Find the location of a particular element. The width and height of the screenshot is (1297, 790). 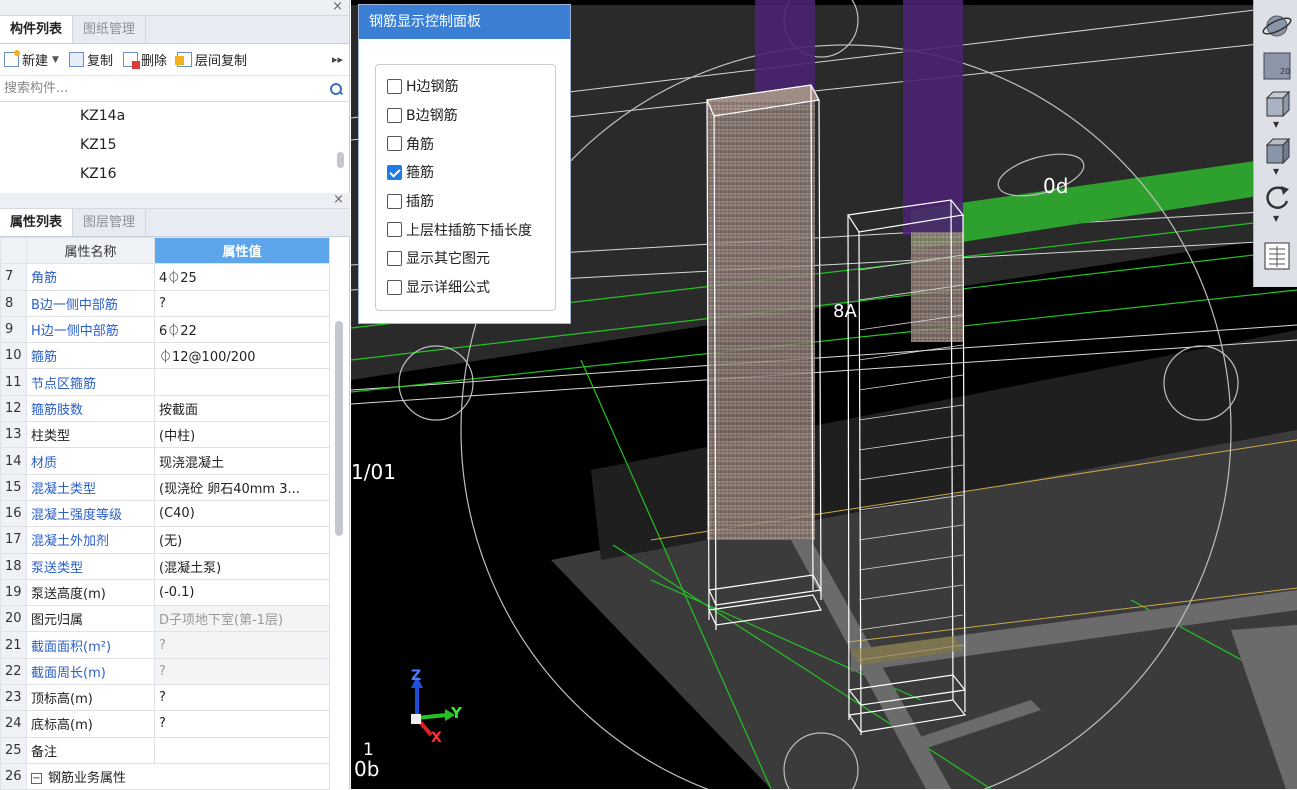

table-row: 22 截面周长(m)? is located at coordinates (165, 671).